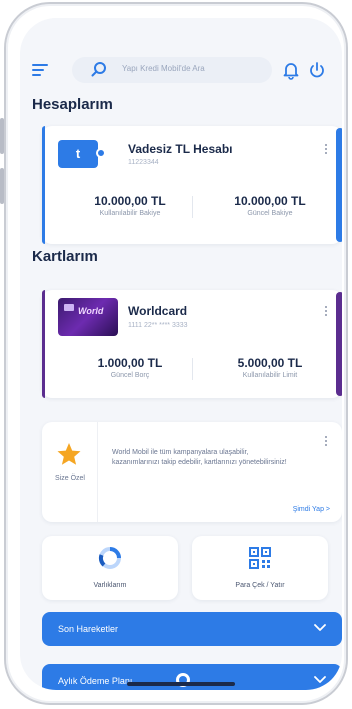 The image size is (352, 709). I want to click on current-balance-label: Güncel Bakiye, so click(270, 213).